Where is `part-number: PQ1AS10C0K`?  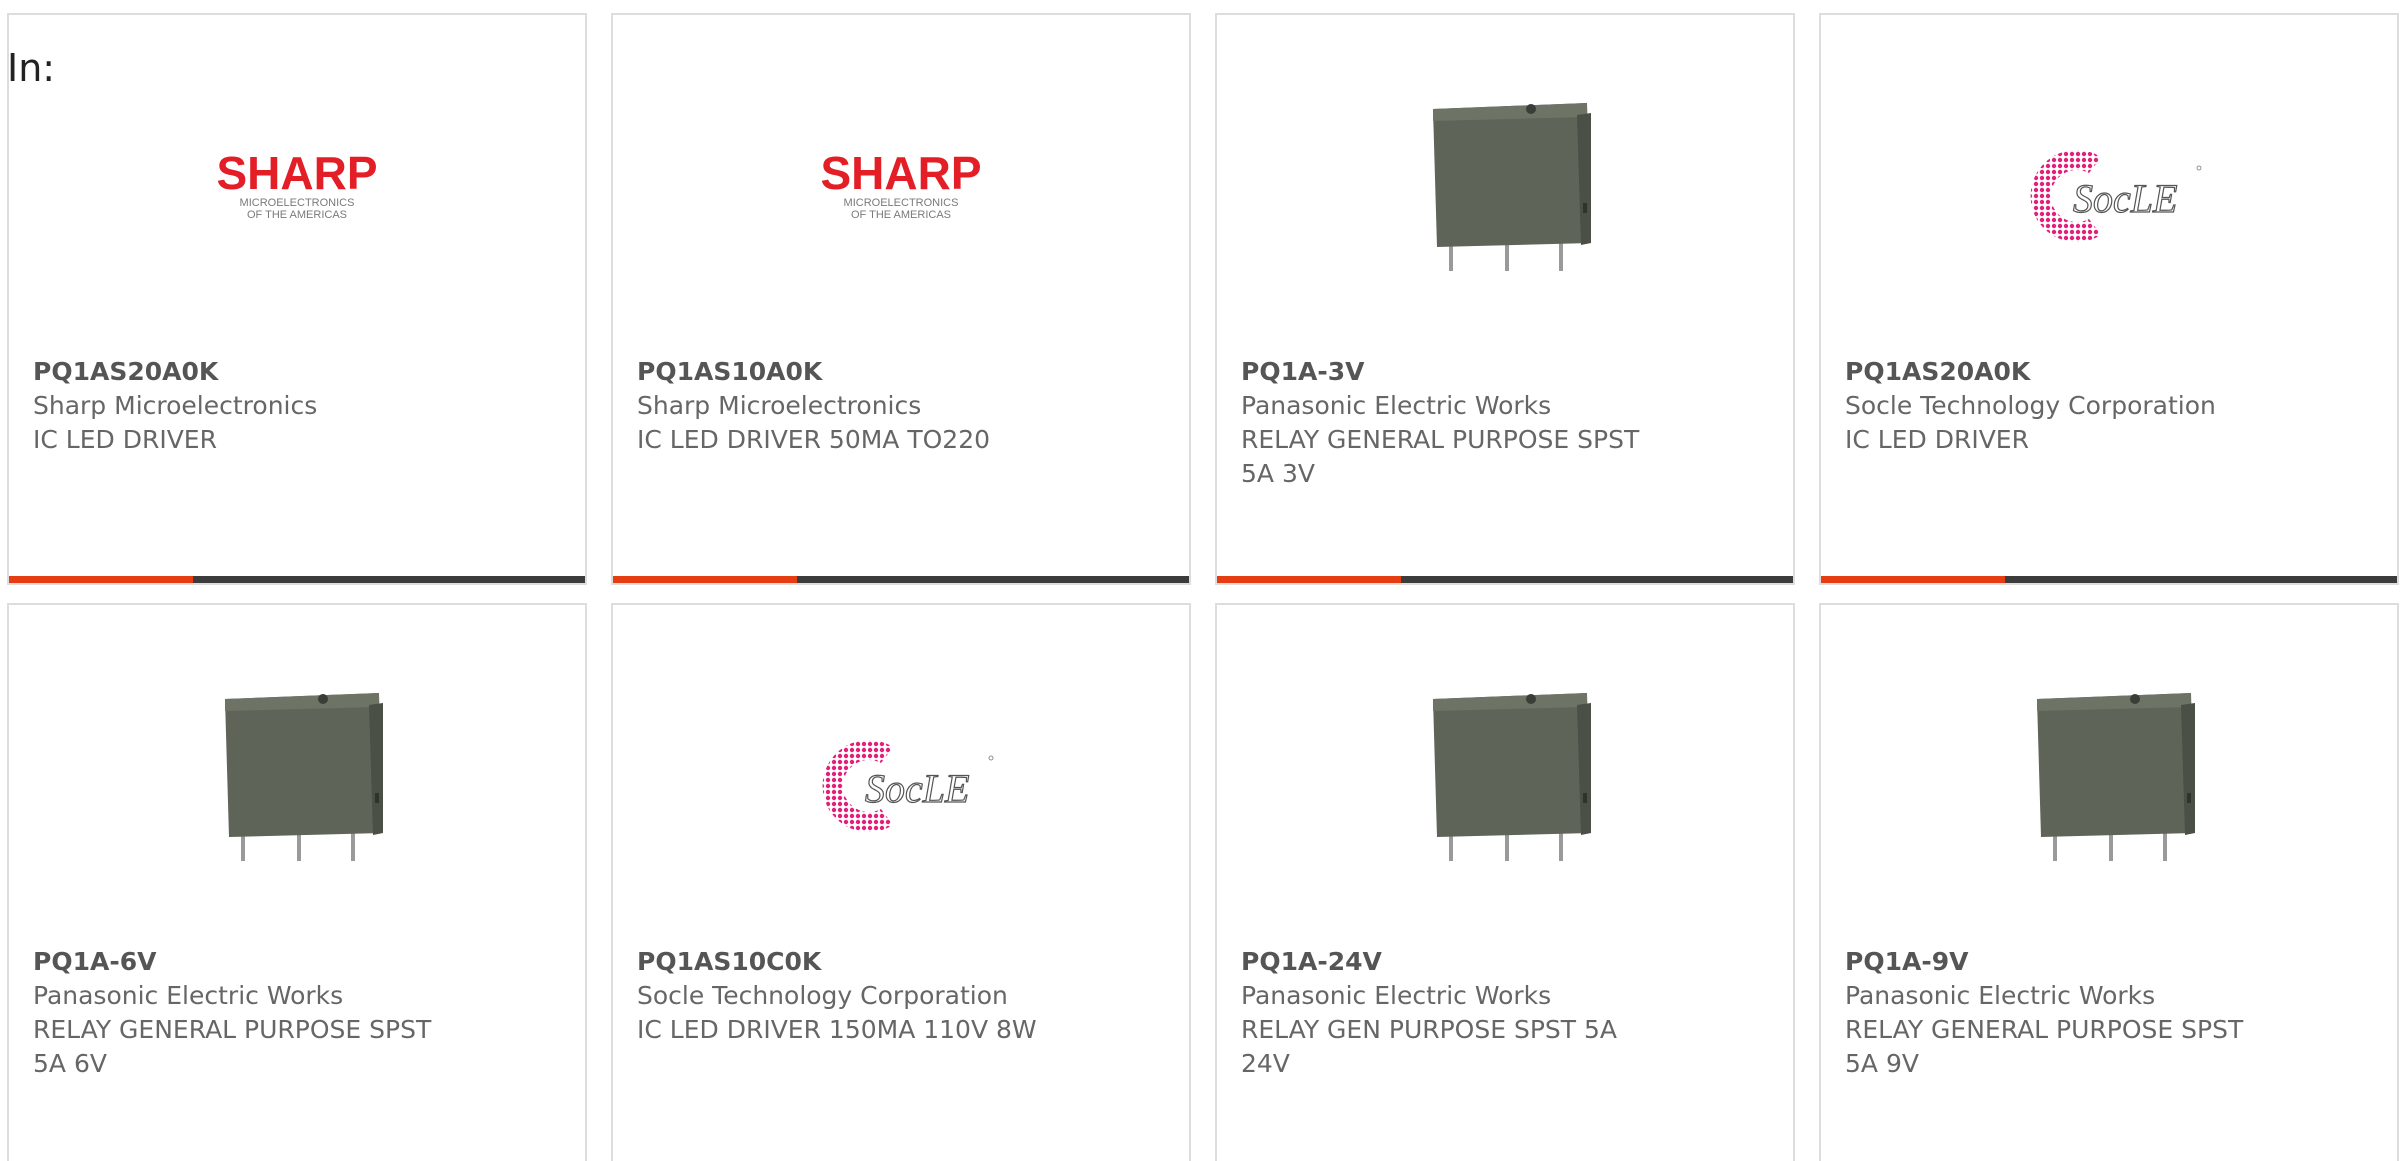 part-number: PQ1AS10C0K is located at coordinates (897, 962).